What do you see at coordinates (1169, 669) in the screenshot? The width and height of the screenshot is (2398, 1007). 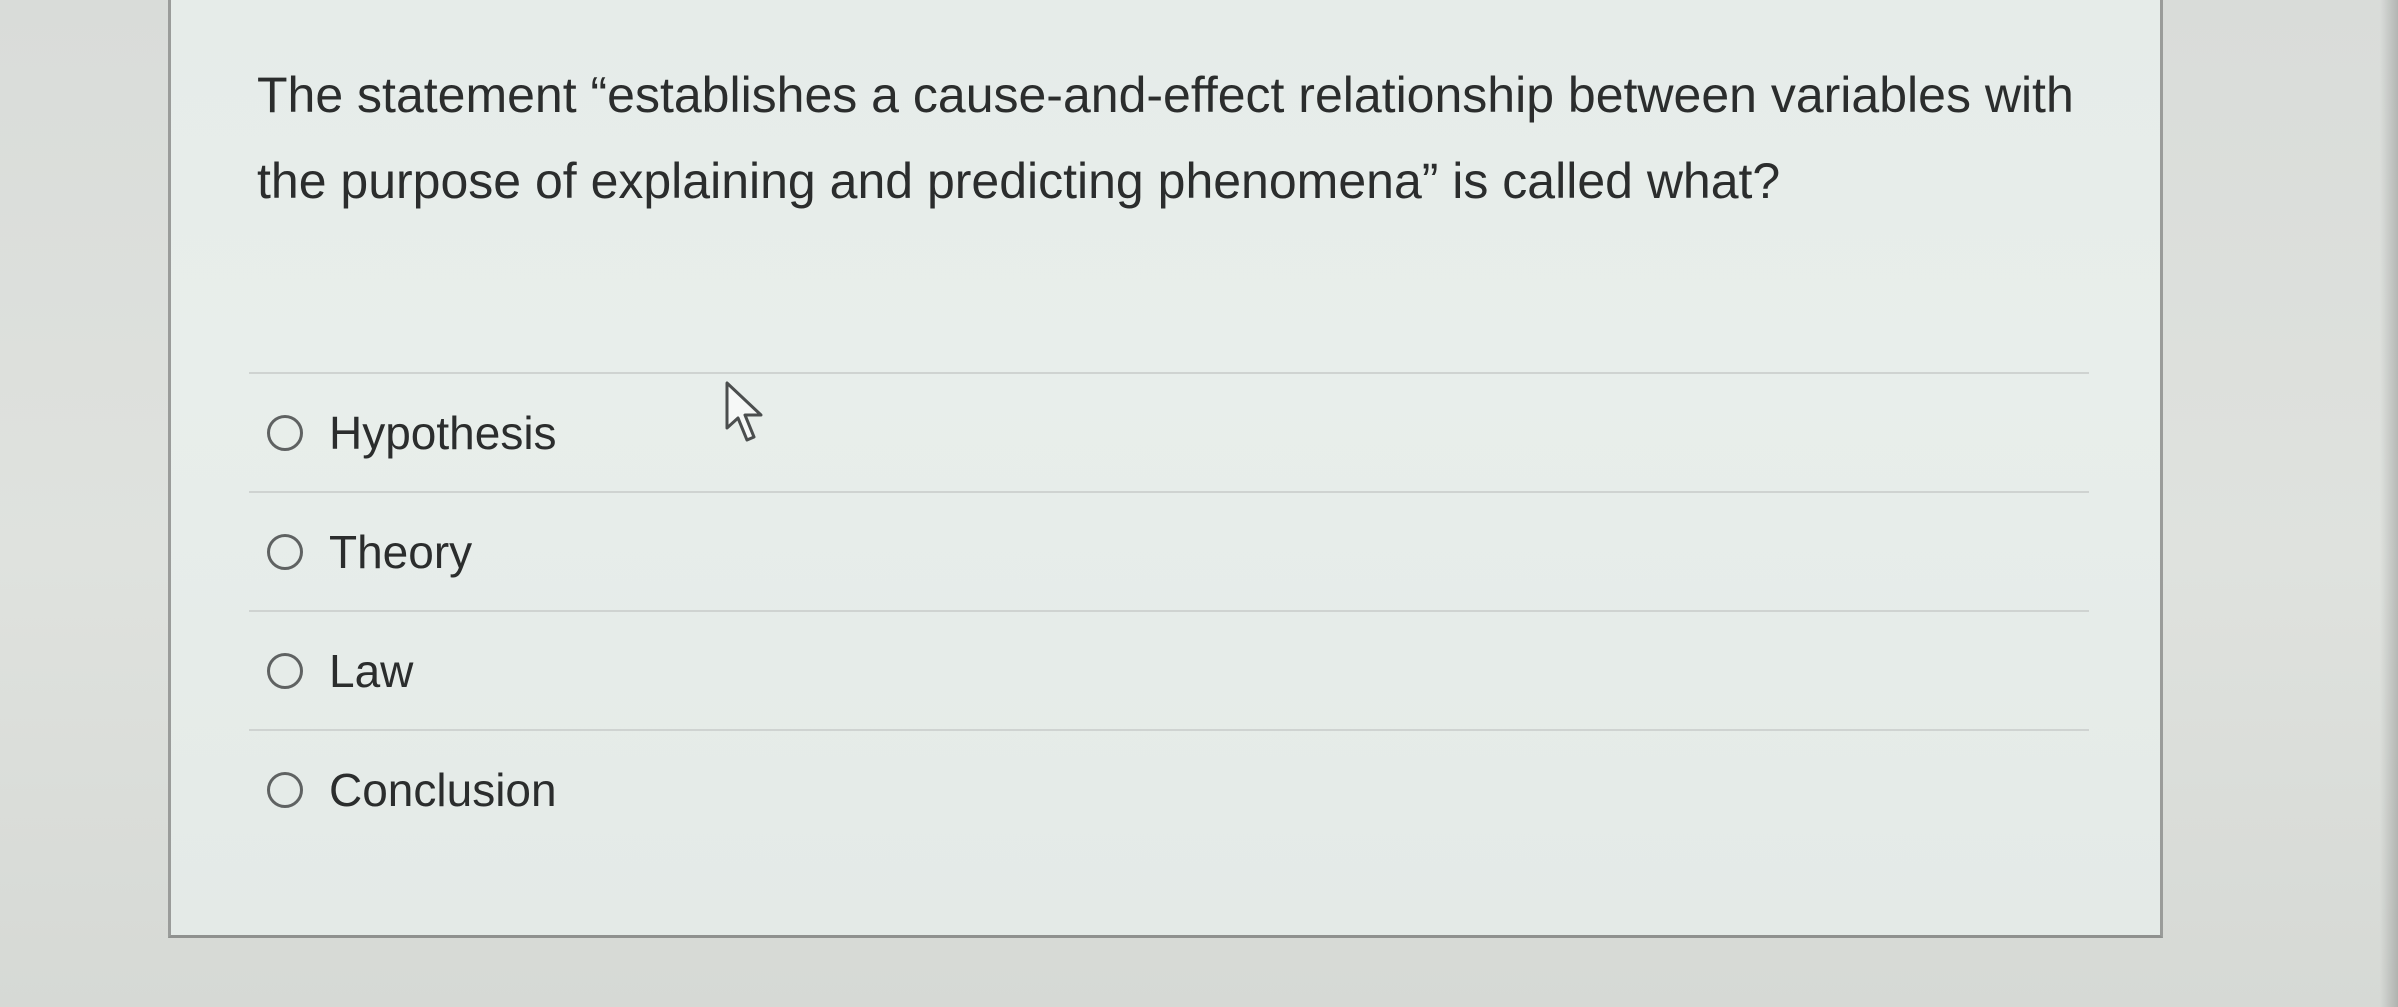 I see `choice-law: Law` at bounding box center [1169, 669].